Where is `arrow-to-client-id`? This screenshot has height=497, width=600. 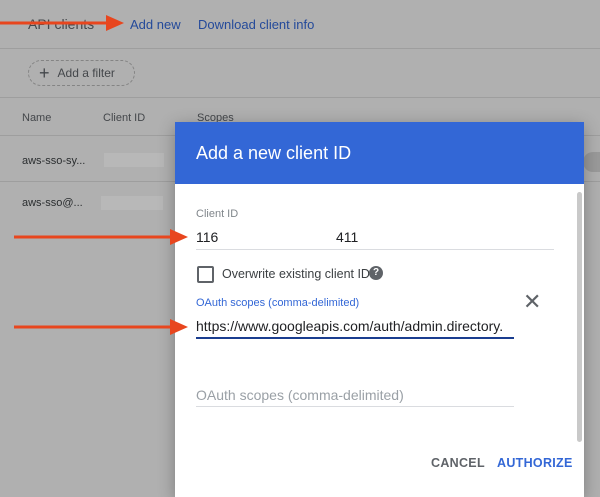
arrow-to-client-id is located at coordinates (101, 237).